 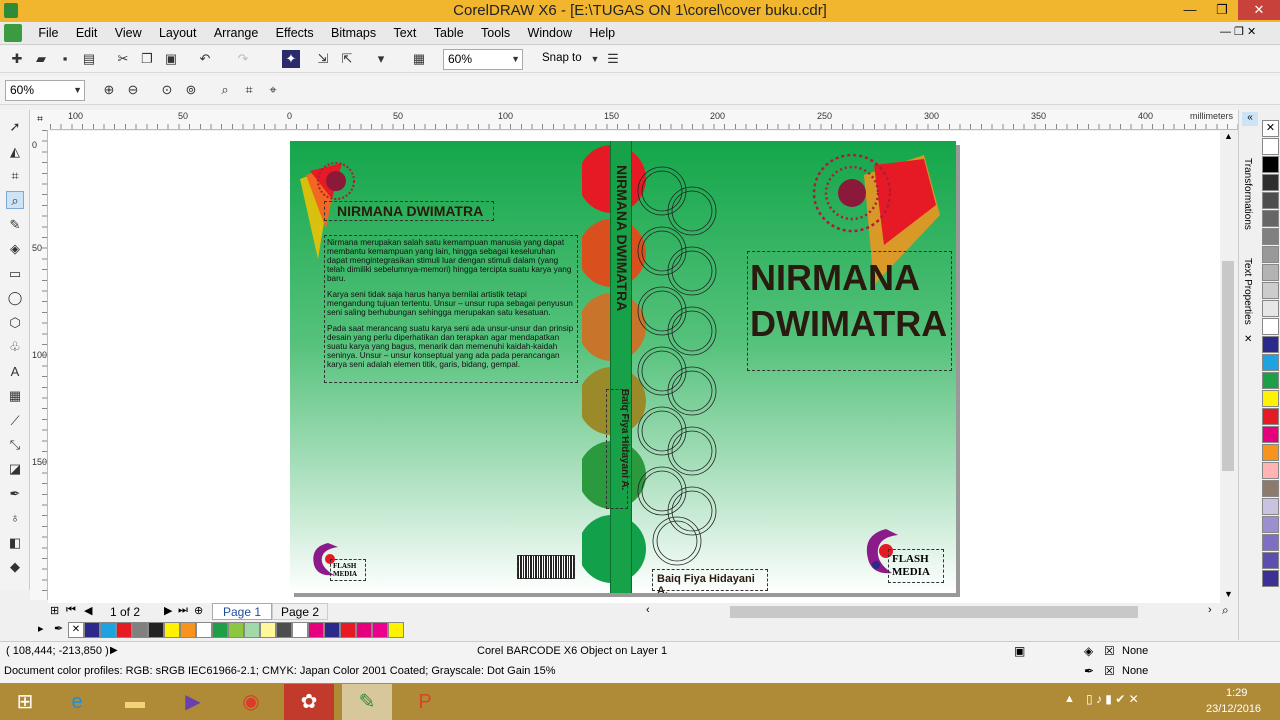 What do you see at coordinates (309, 702) in the screenshot?
I see `camtasia-icon: ✿` at bounding box center [309, 702].